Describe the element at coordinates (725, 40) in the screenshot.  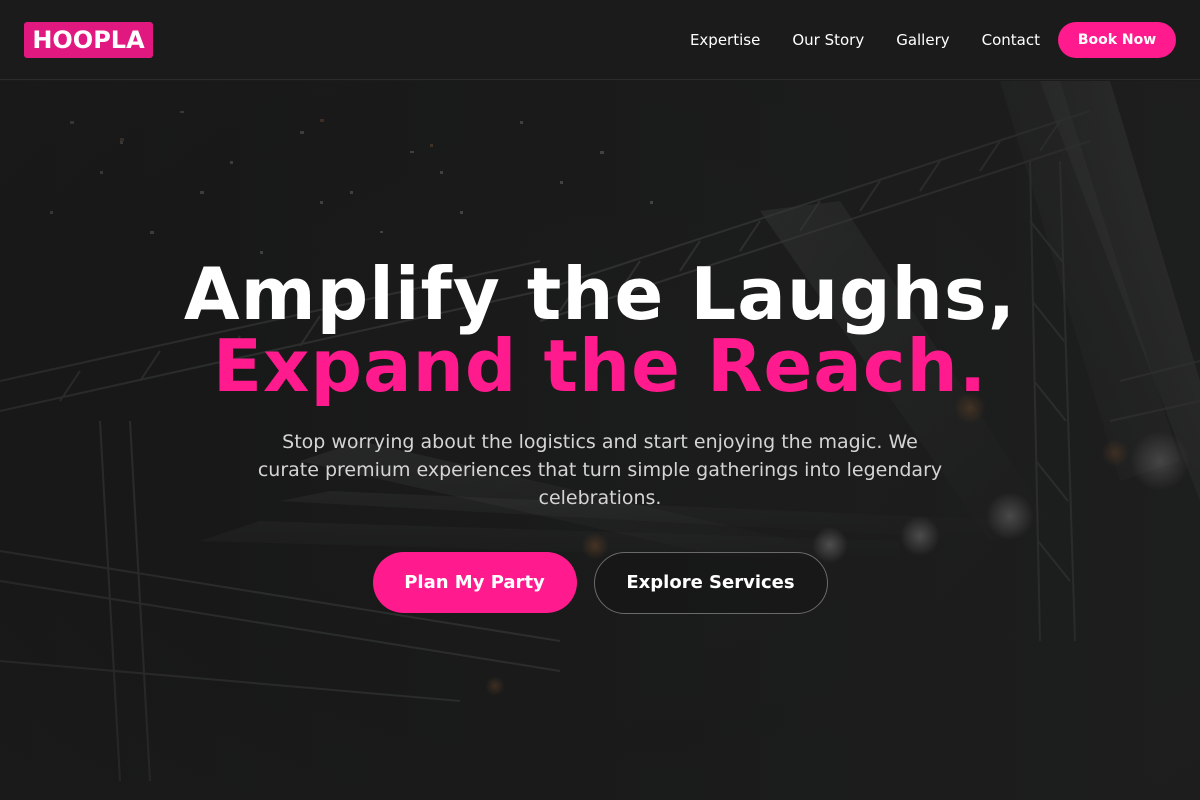
I see `nav-link-expertise: Expertise` at that location.